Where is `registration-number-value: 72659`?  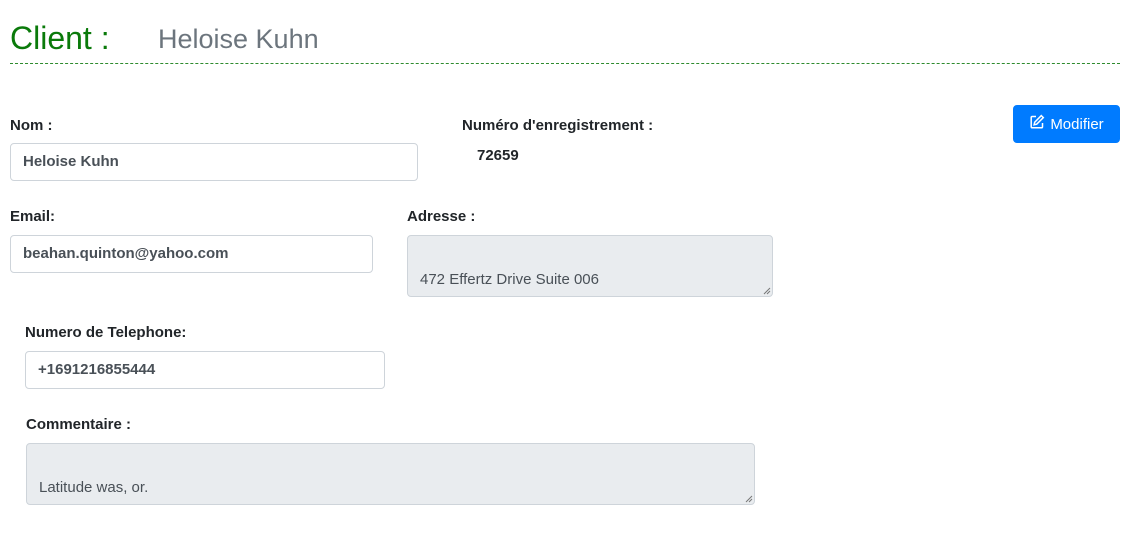 registration-number-value: 72659 is located at coordinates (498, 155).